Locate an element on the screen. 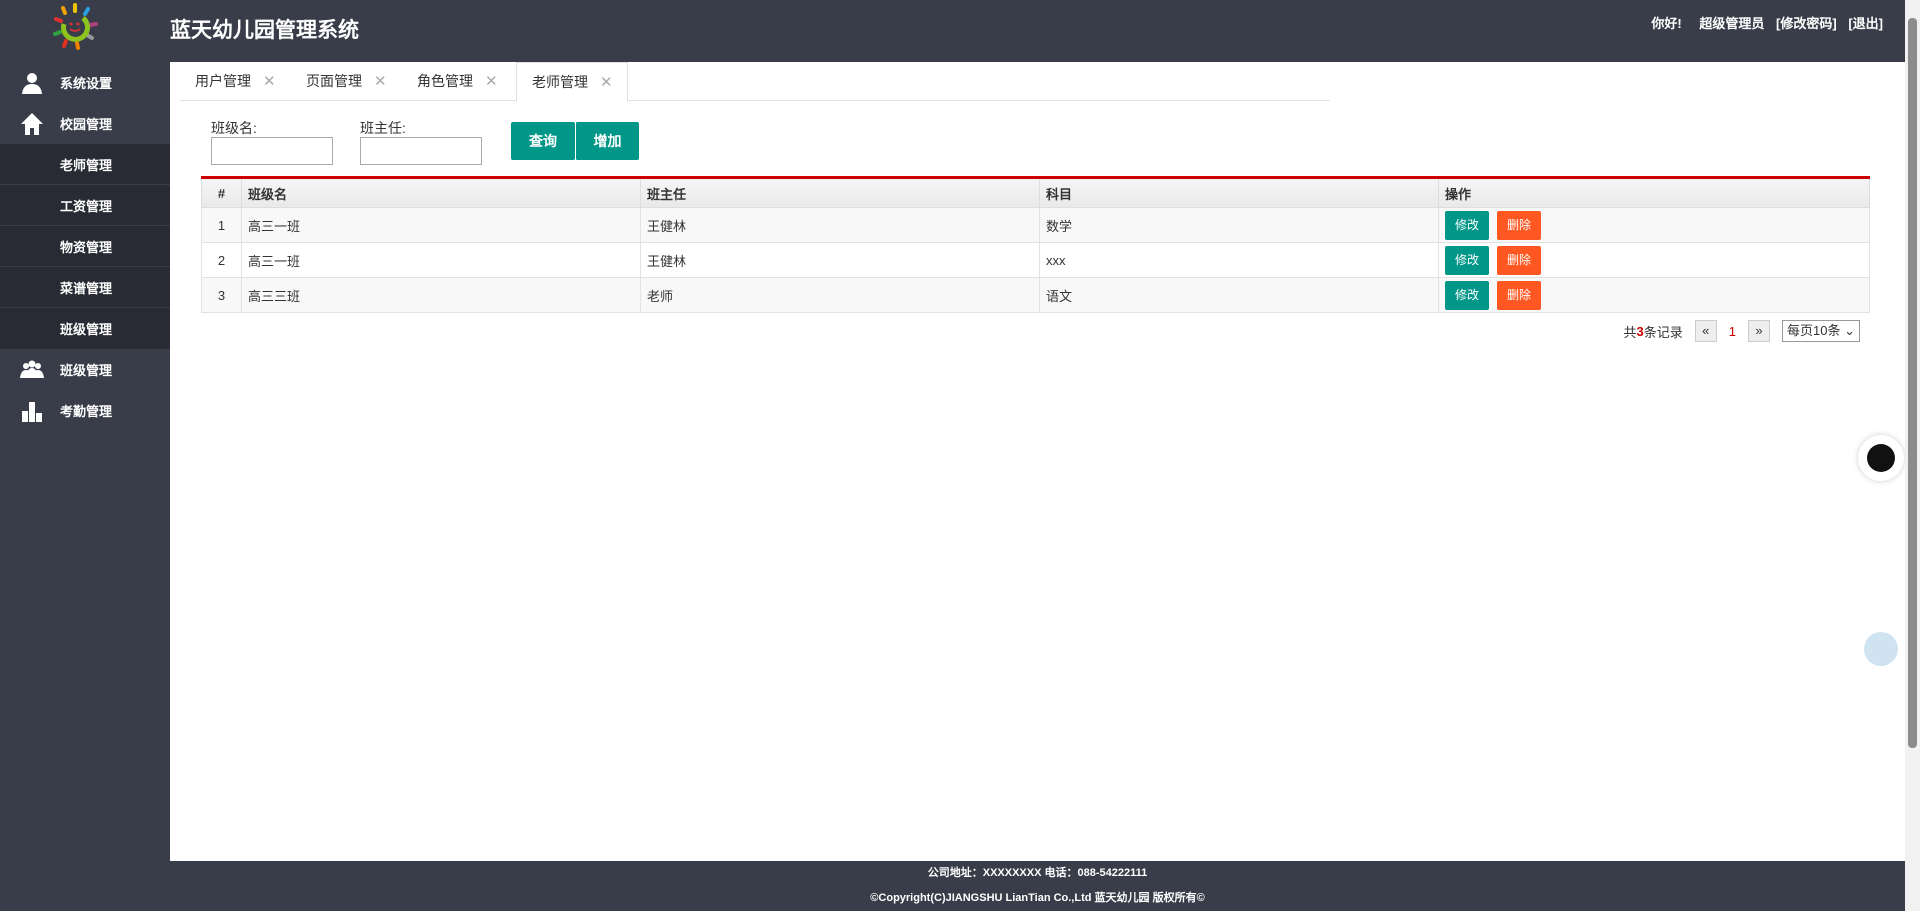  class-name-input is located at coordinates (272, 151).